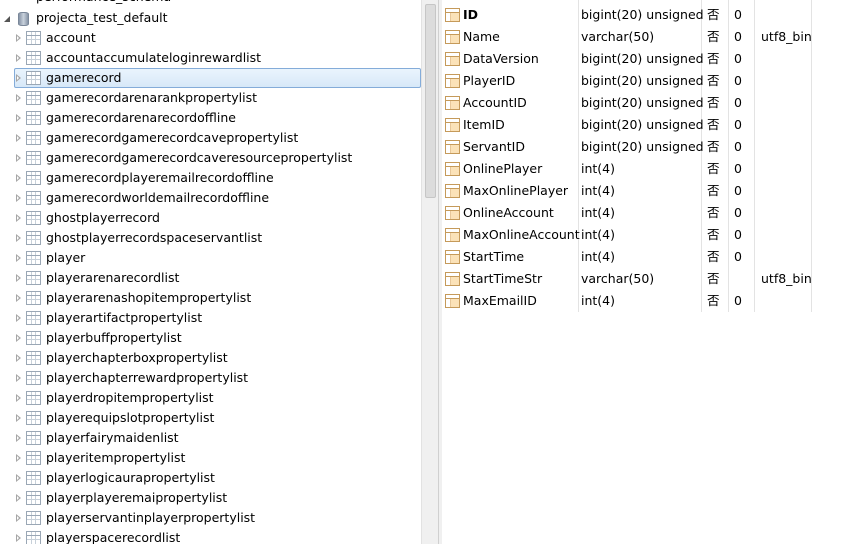 This screenshot has height=544, width=867. Describe the element at coordinates (521, 234) in the screenshot. I see `column-name: MaxOnlineAccount` at that location.